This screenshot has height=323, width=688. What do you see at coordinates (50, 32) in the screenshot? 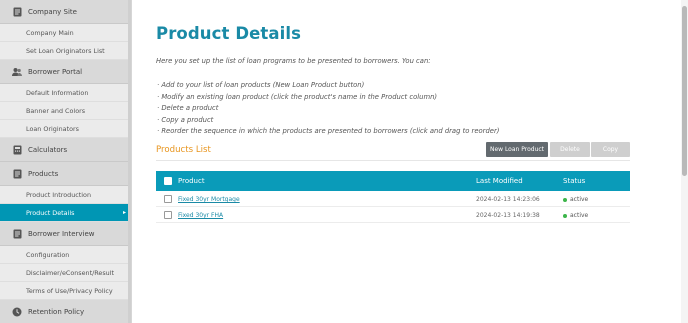
I see `sidebar-item-label: Company Main` at bounding box center [50, 32].